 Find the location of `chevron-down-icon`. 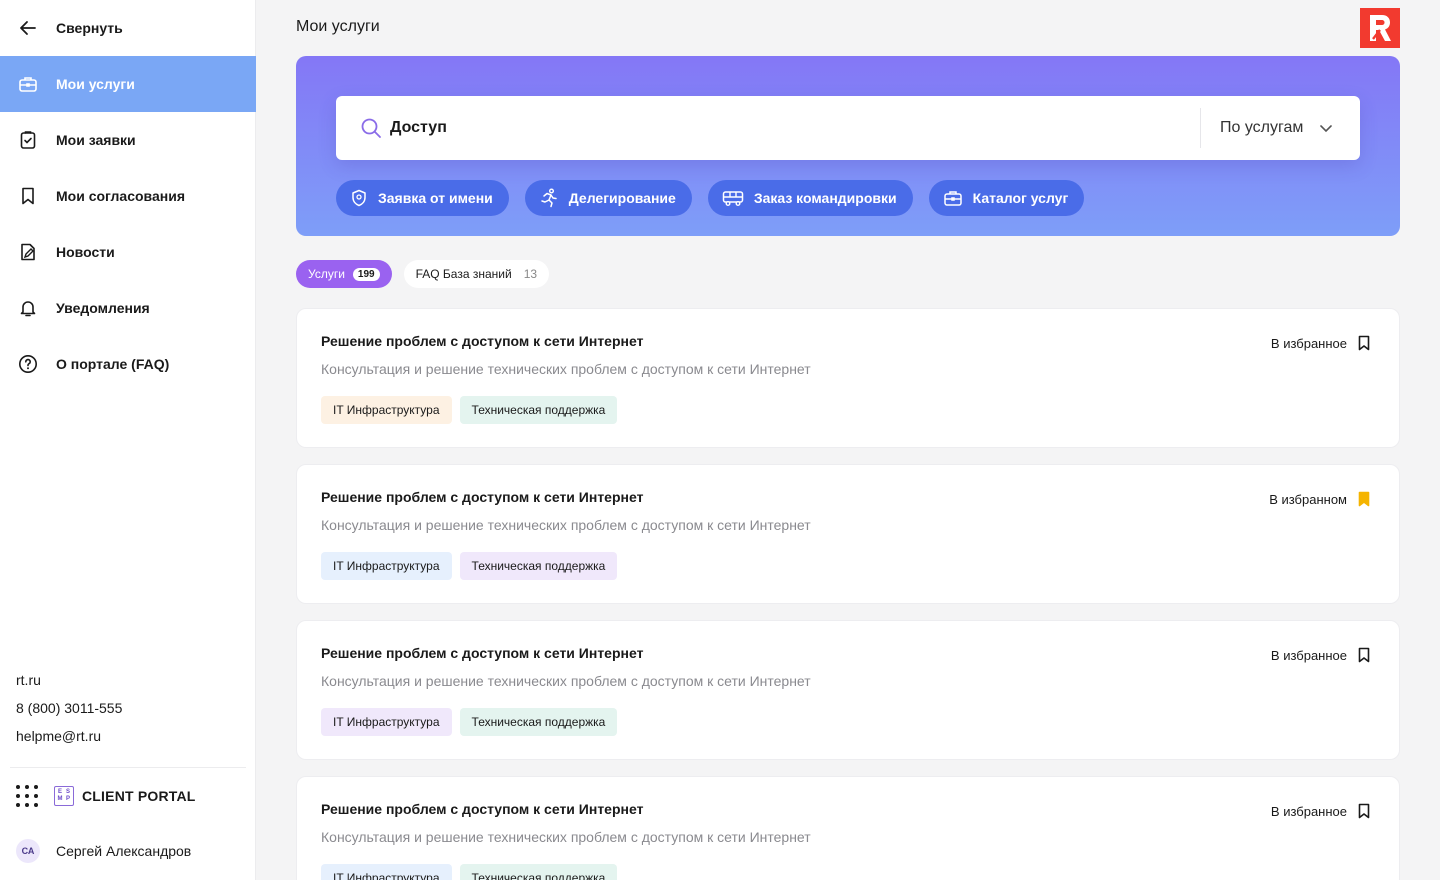

chevron-down-icon is located at coordinates (1326, 129).